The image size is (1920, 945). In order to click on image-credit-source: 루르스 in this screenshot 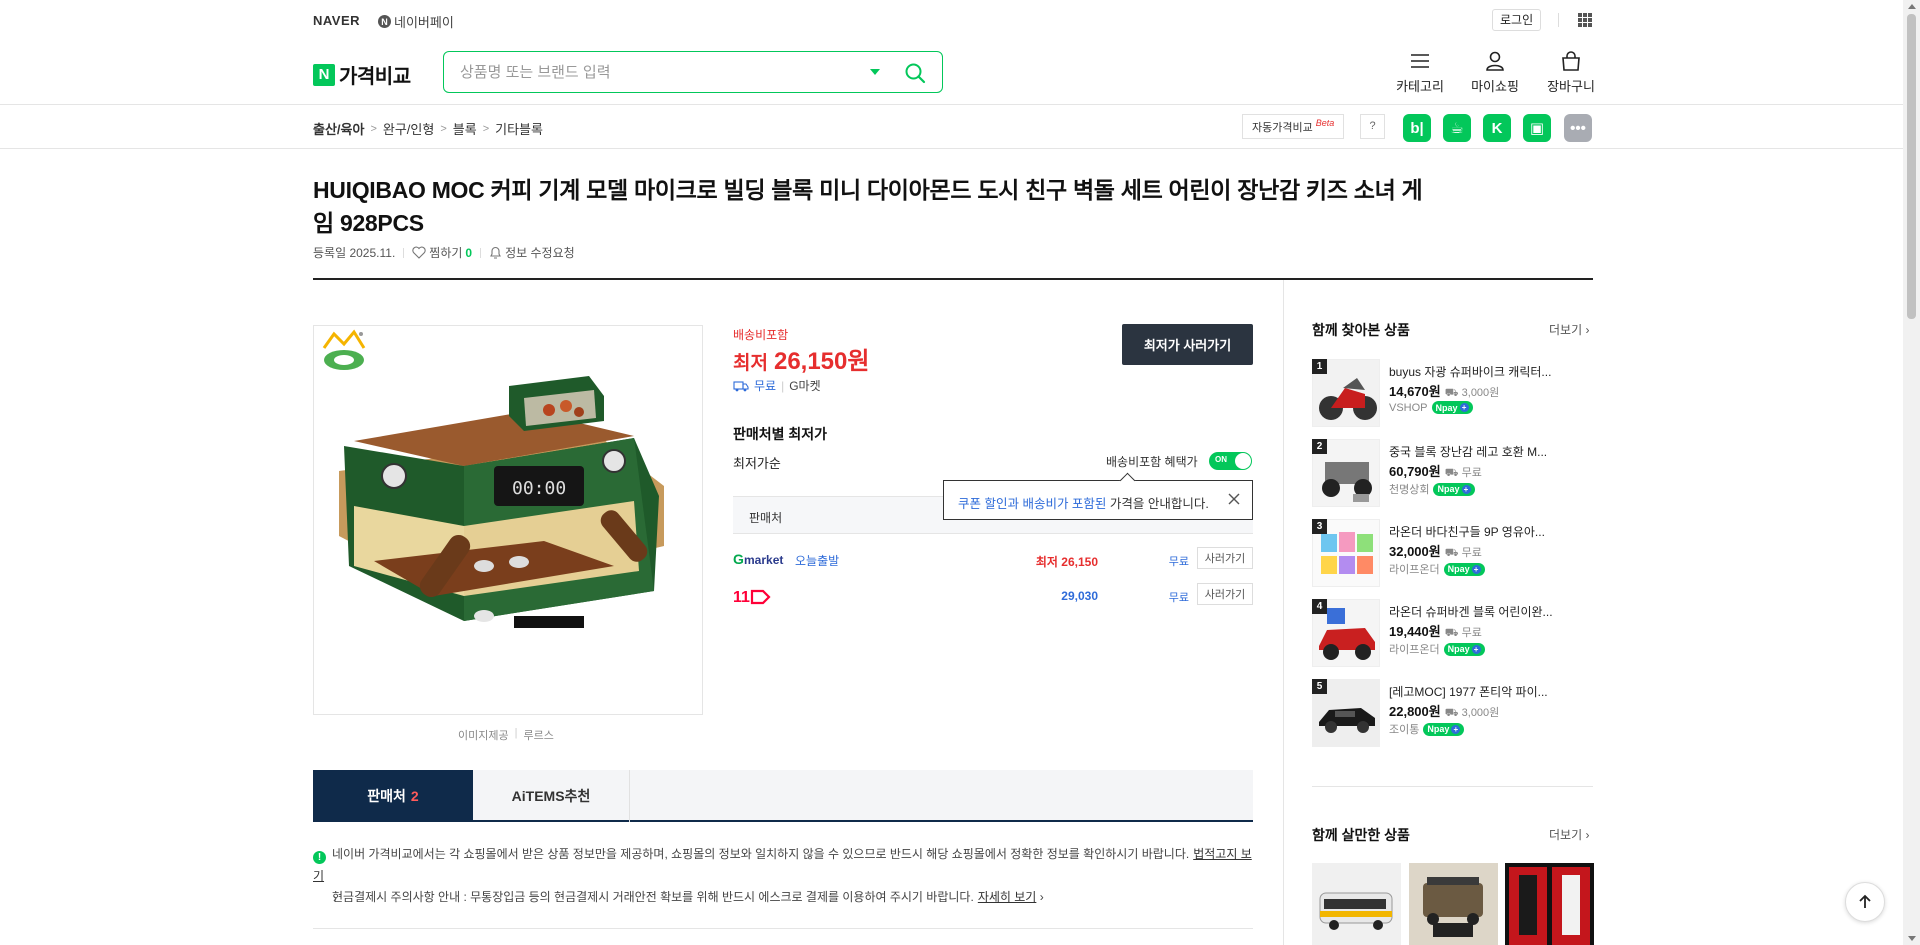, I will do `click(538, 735)`.